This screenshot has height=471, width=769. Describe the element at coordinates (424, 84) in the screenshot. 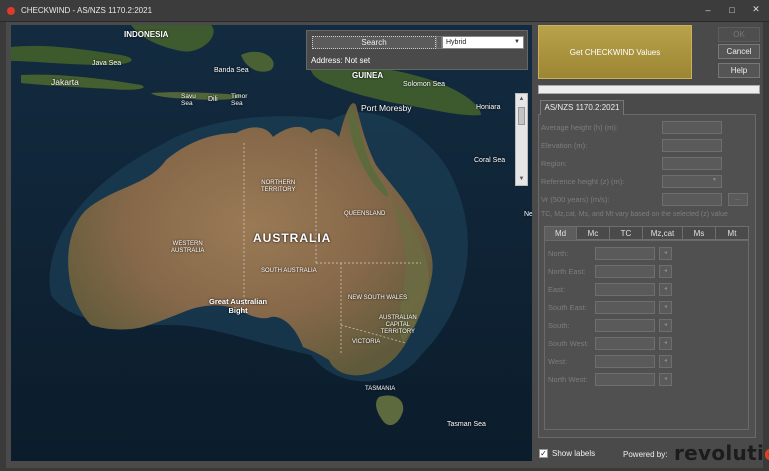

I see `map-label-solomon-sea: Solomon Sea` at that location.